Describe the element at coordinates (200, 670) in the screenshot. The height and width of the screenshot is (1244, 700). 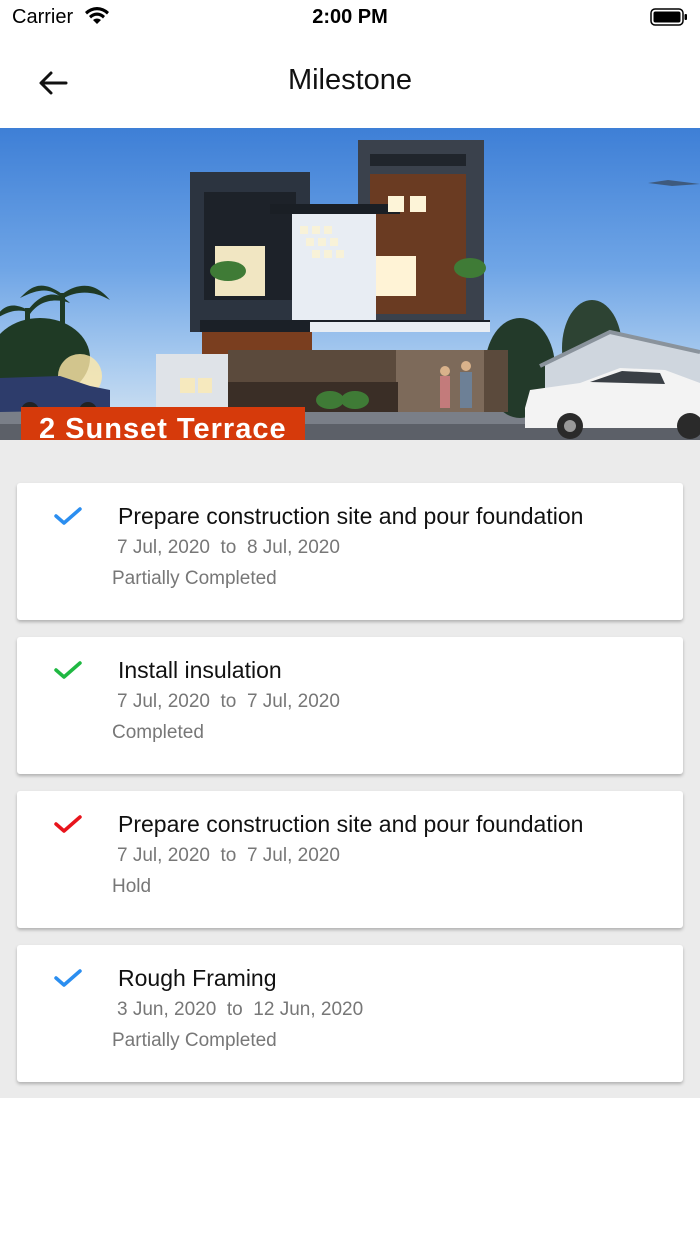
I see `milestone-title: Install insulation` at that location.